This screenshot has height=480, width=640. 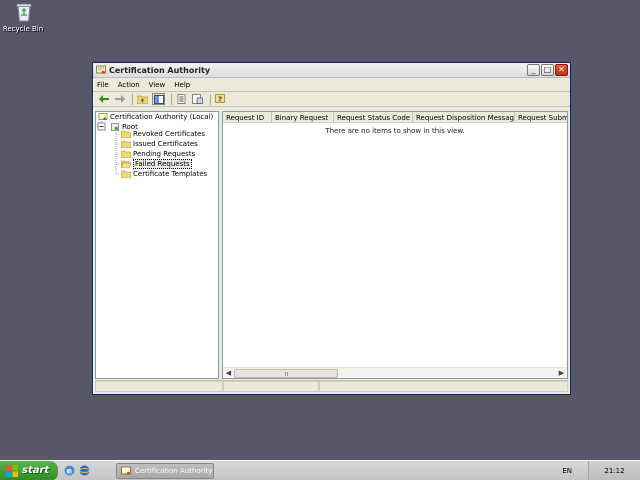 I want to click on scroll-right-button: ▶, so click(x=561, y=373).